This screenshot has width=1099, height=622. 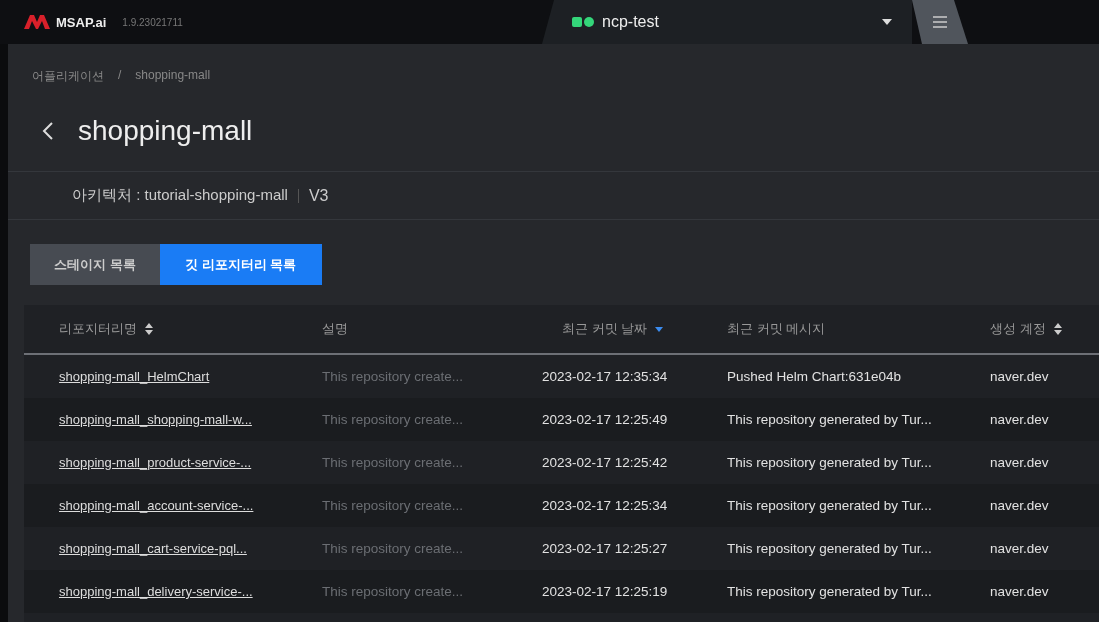 I want to click on table-cell: 2023-02-17 12:35:34, so click(x=605, y=376).